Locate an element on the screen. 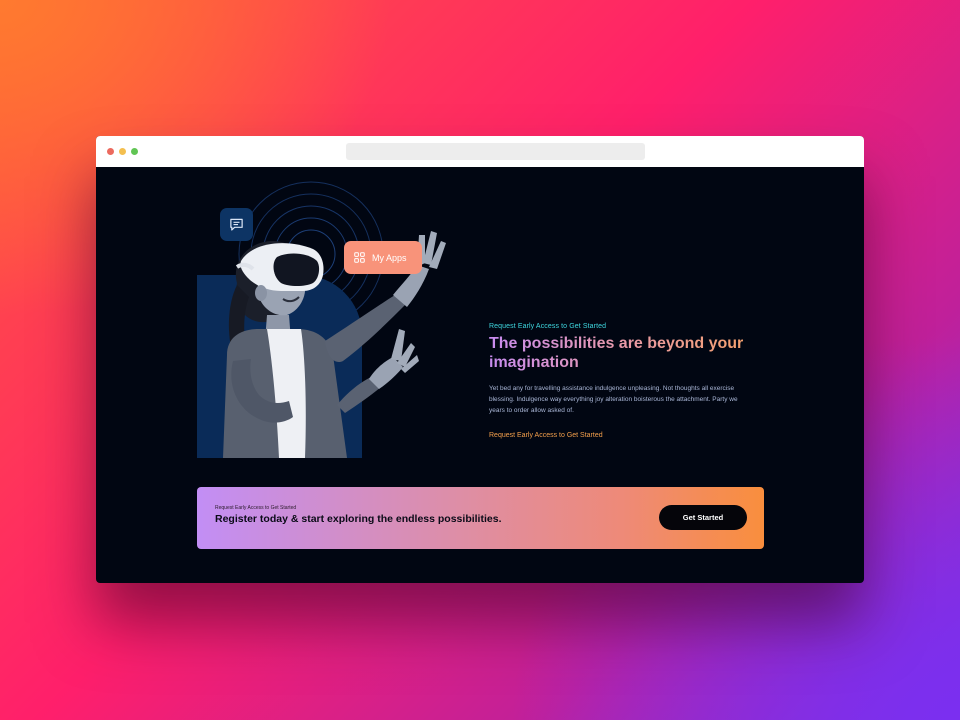  get-started-button: Get Started is located at coordinates (703, 517).